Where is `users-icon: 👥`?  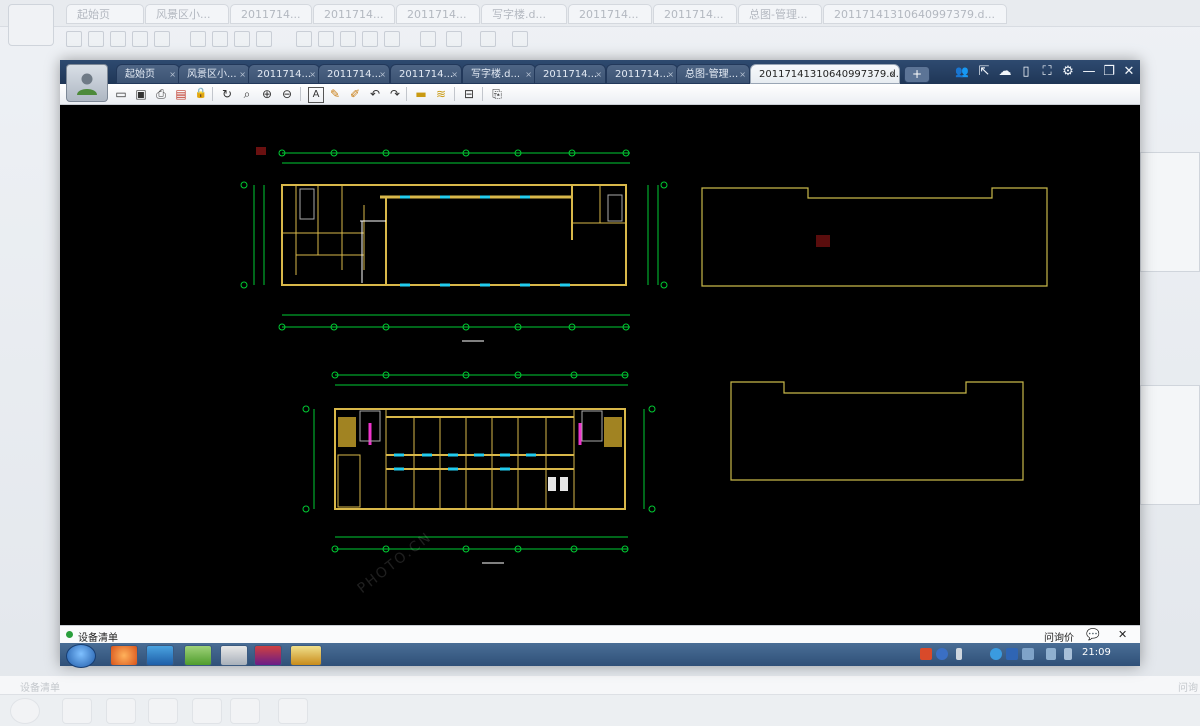 users-icon: 👥 is located at coordinates (962, 72).